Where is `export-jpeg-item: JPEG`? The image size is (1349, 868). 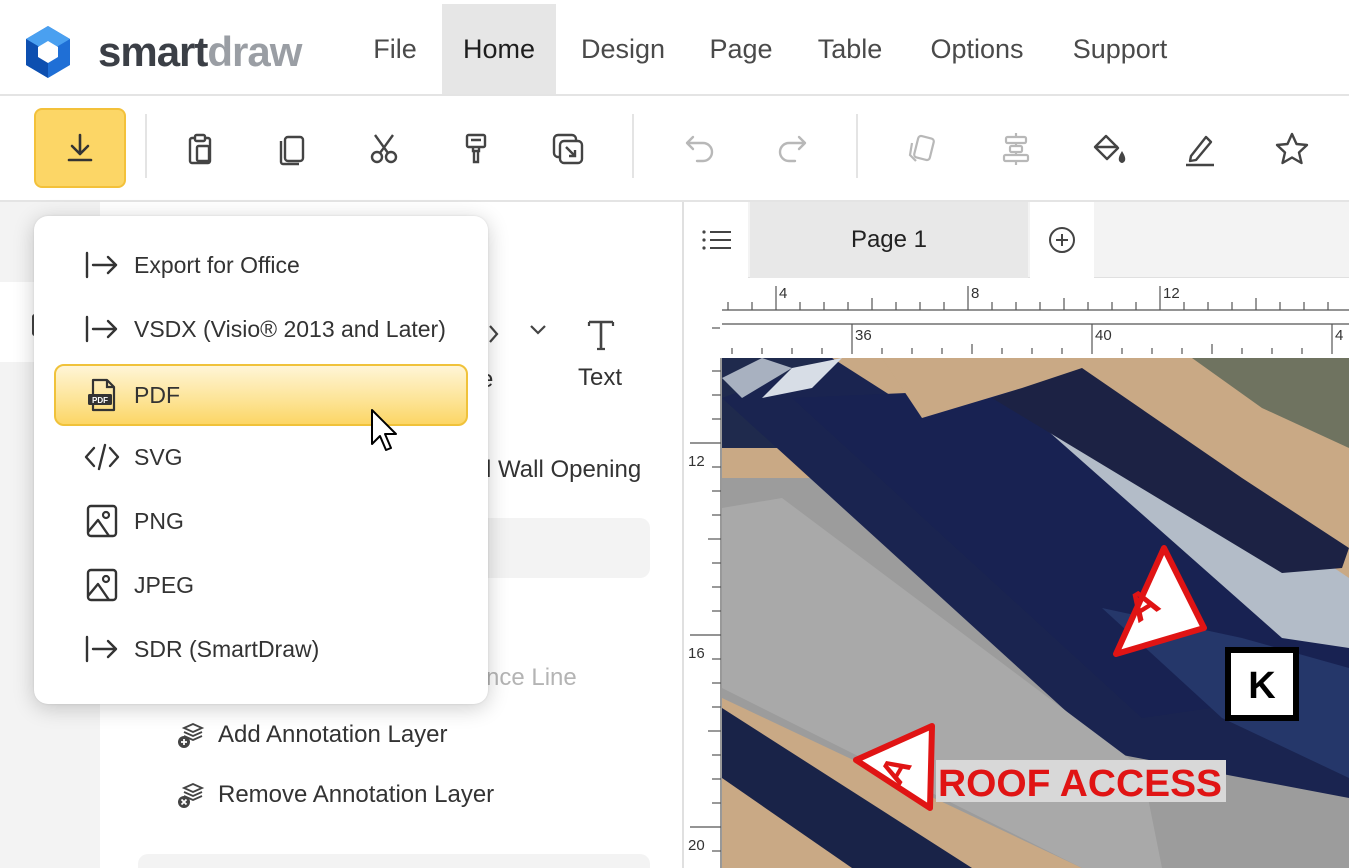
export-jpeg-item: JPEG is located at coordinates (261, 585).